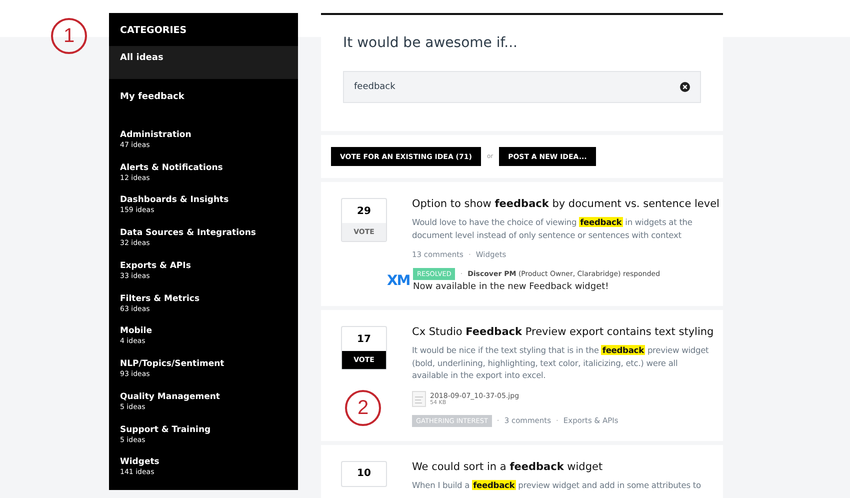  Describe the element at coordinates (364, 211) in the screenshot. I see `vote-count: 29` at that location.